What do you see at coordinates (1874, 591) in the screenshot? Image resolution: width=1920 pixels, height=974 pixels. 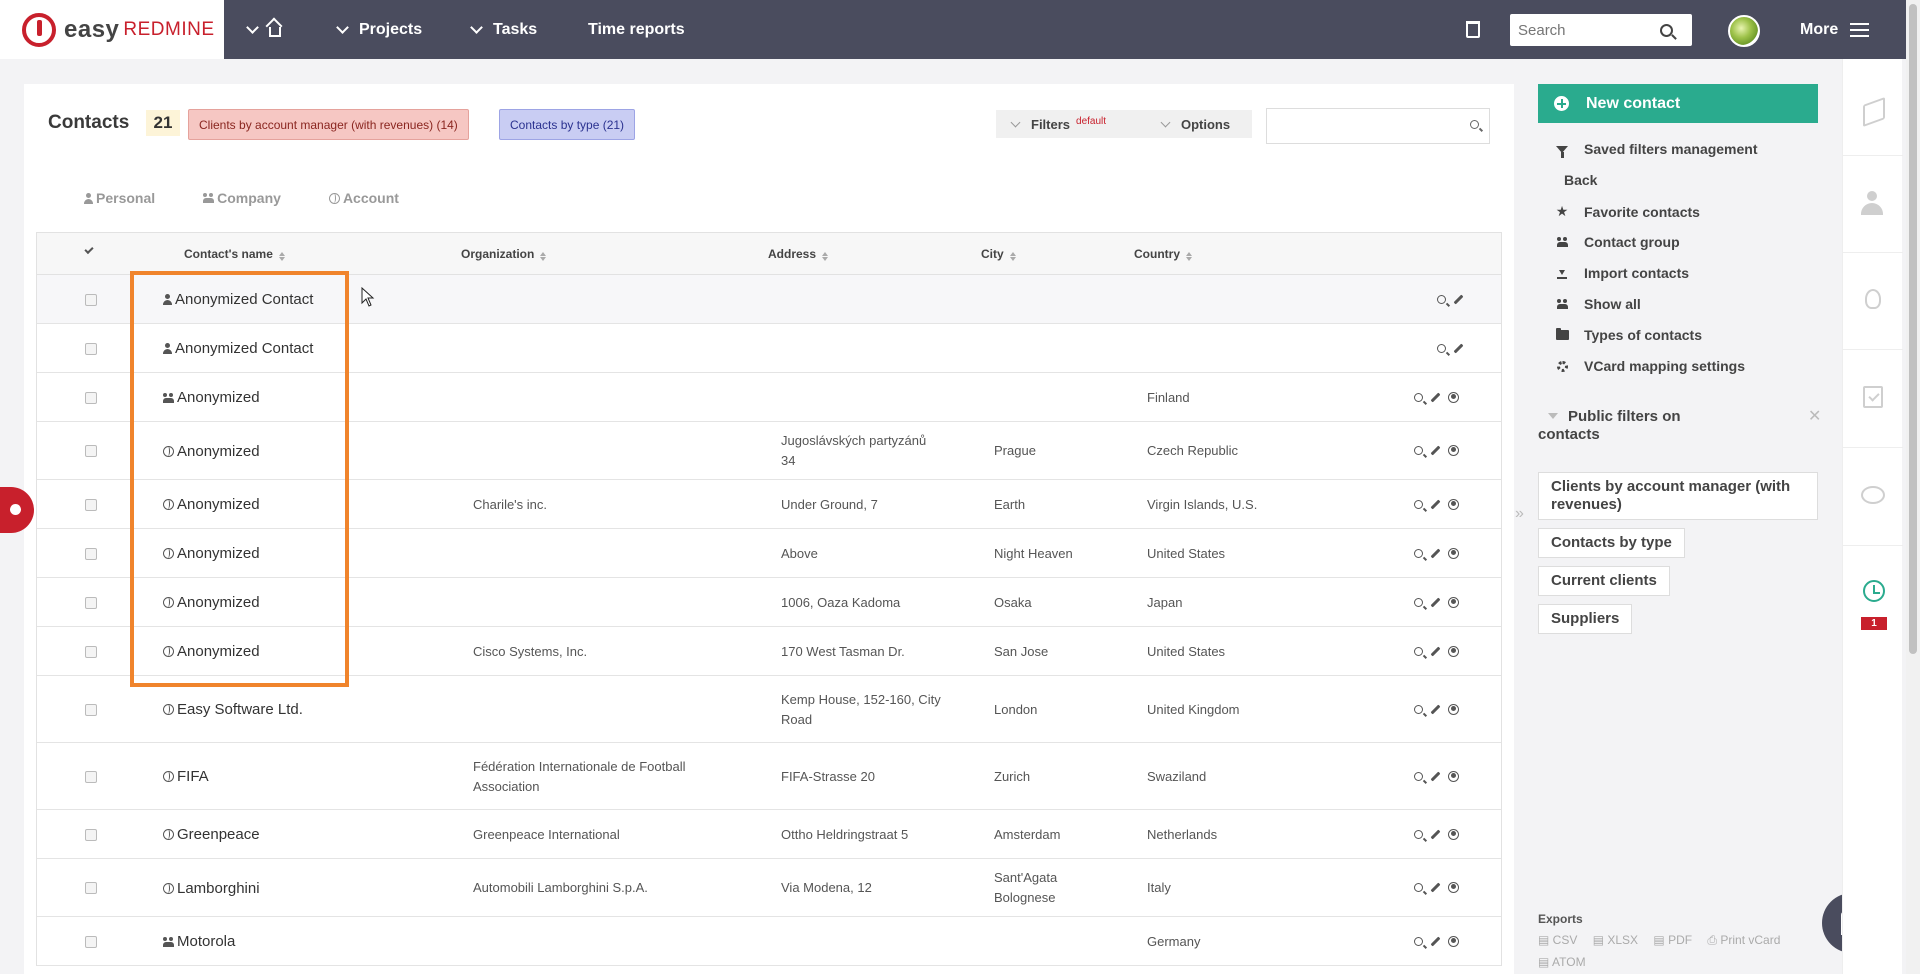 I see `timer-icon` at bounding box center [1874, 591].